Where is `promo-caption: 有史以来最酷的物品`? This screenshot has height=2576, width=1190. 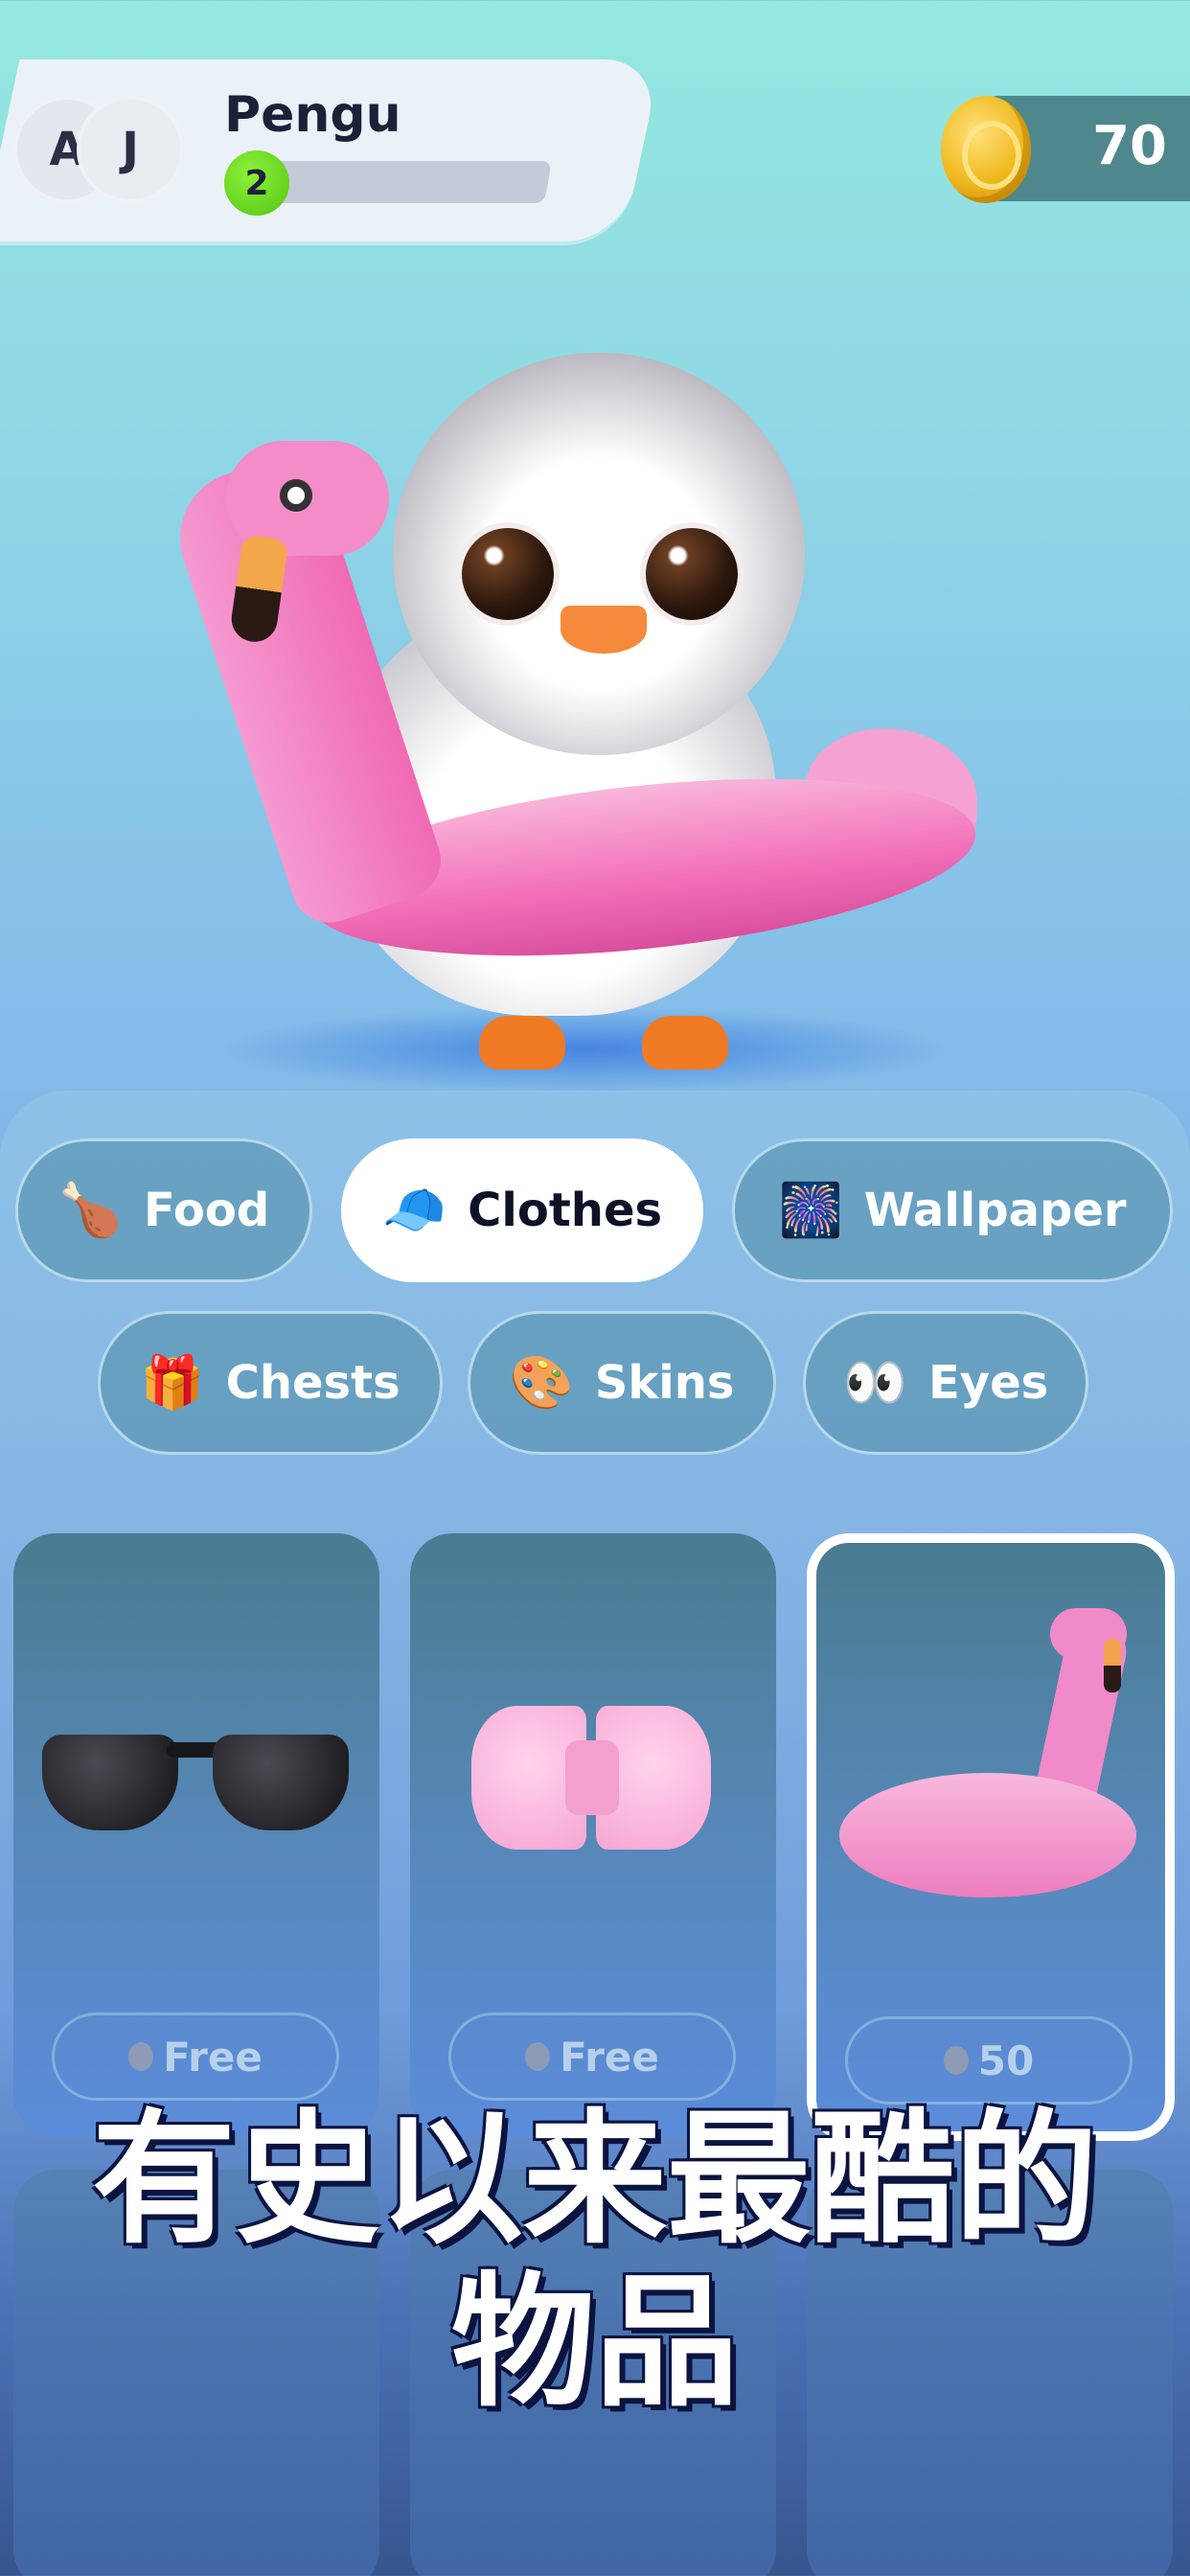
promo-caption: 有史以来最酷的物品 is located at coordinates (594, 2261).